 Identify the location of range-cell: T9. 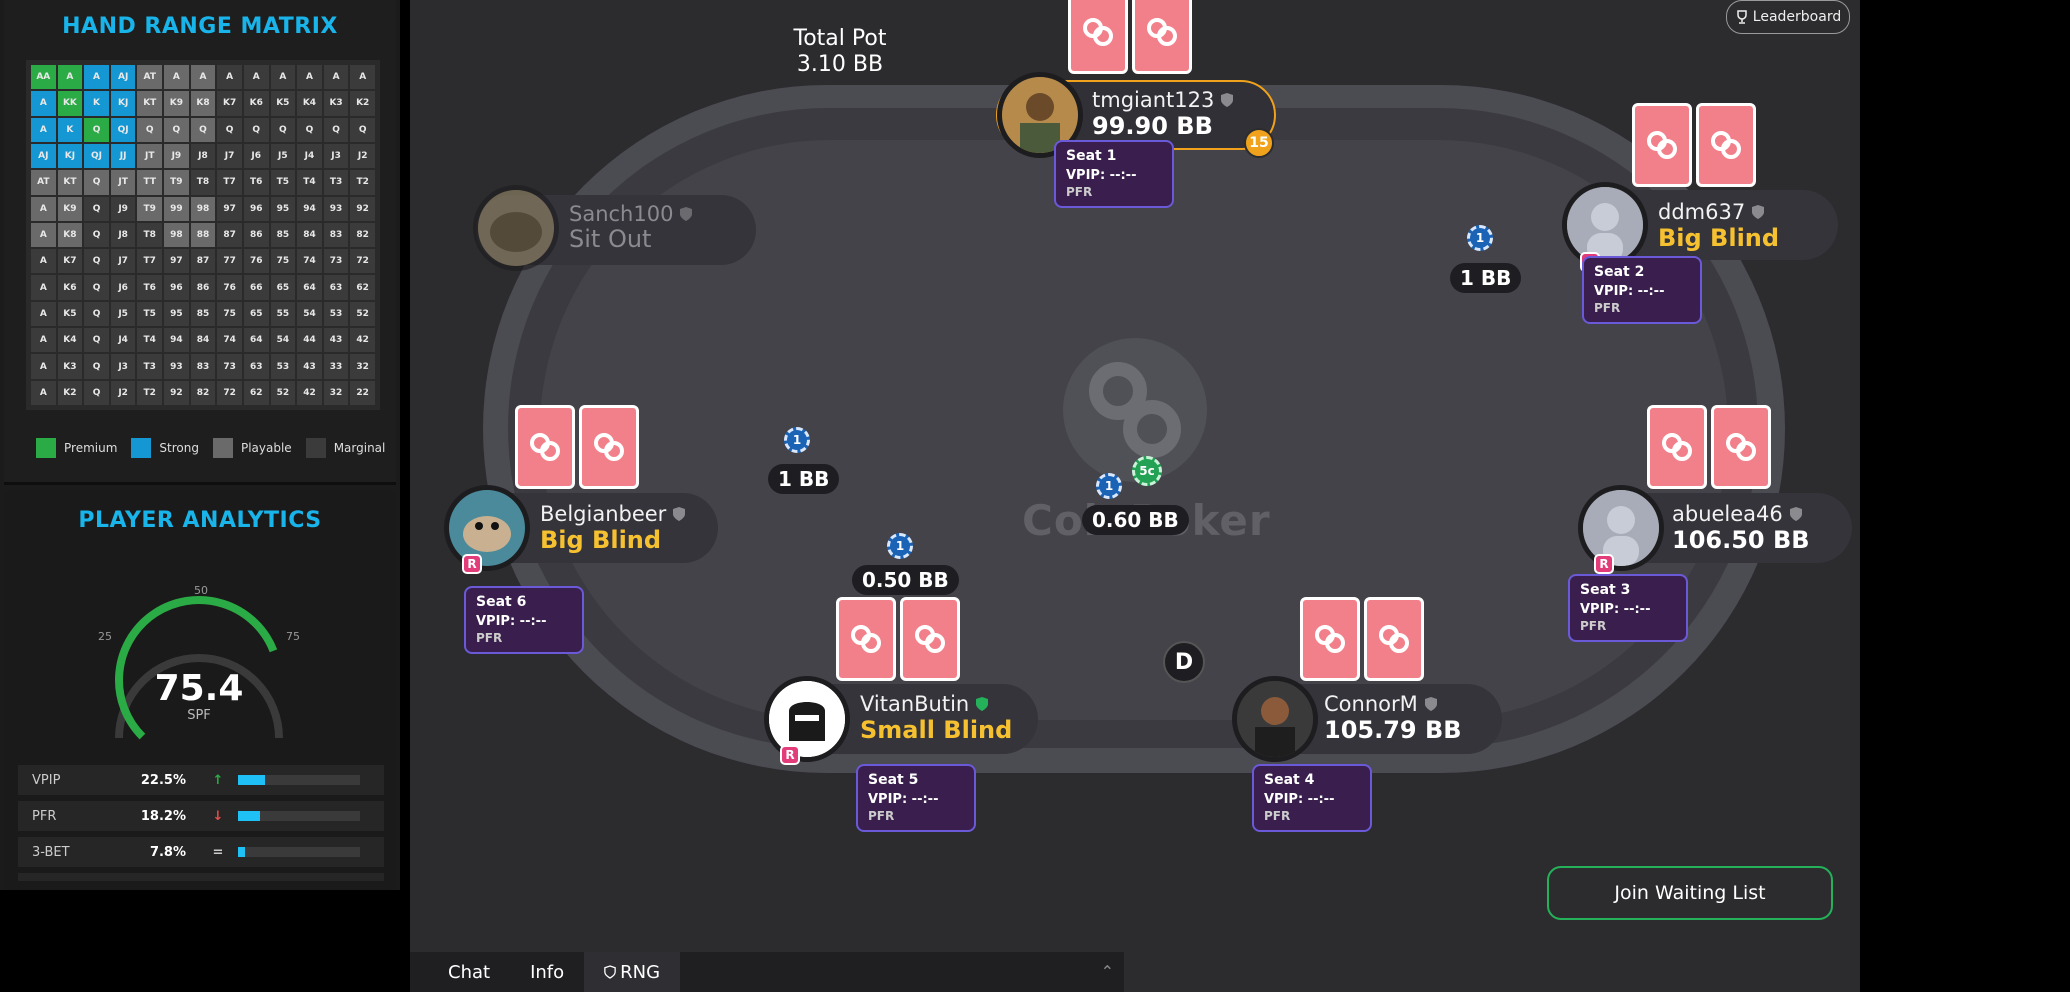
(176, 182).